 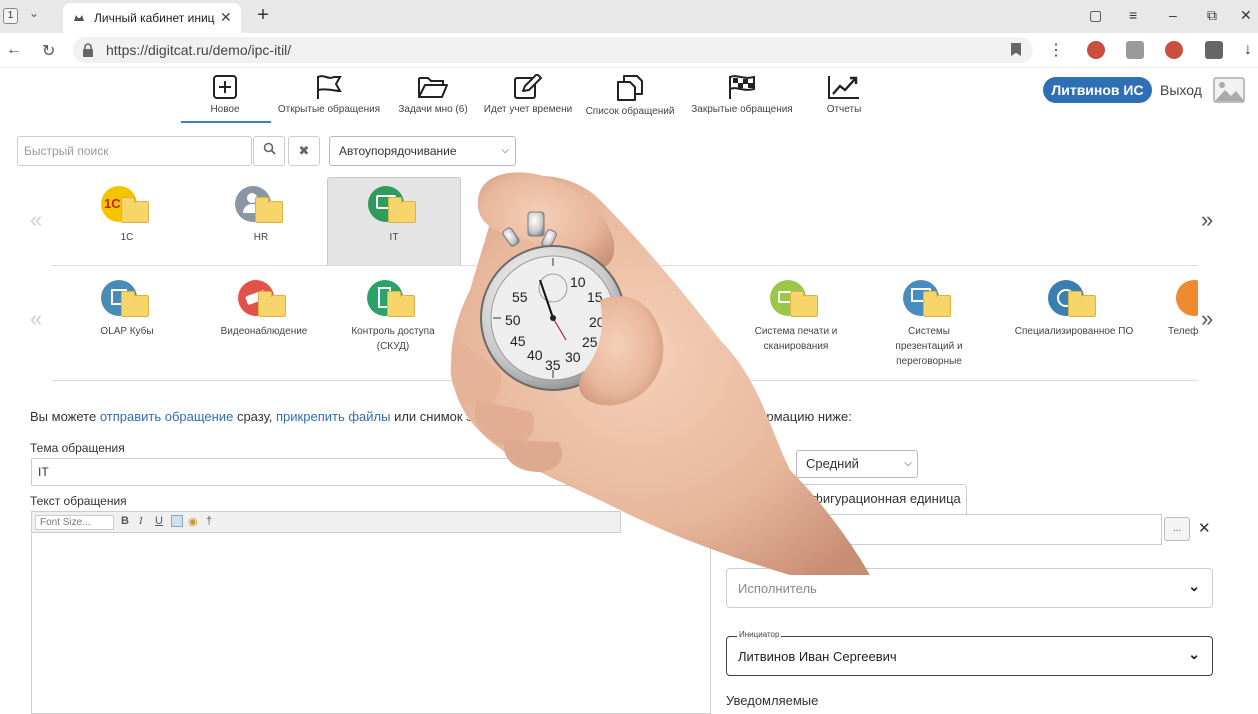 I want to click on quick-search-input, so click(x=134, y=151).